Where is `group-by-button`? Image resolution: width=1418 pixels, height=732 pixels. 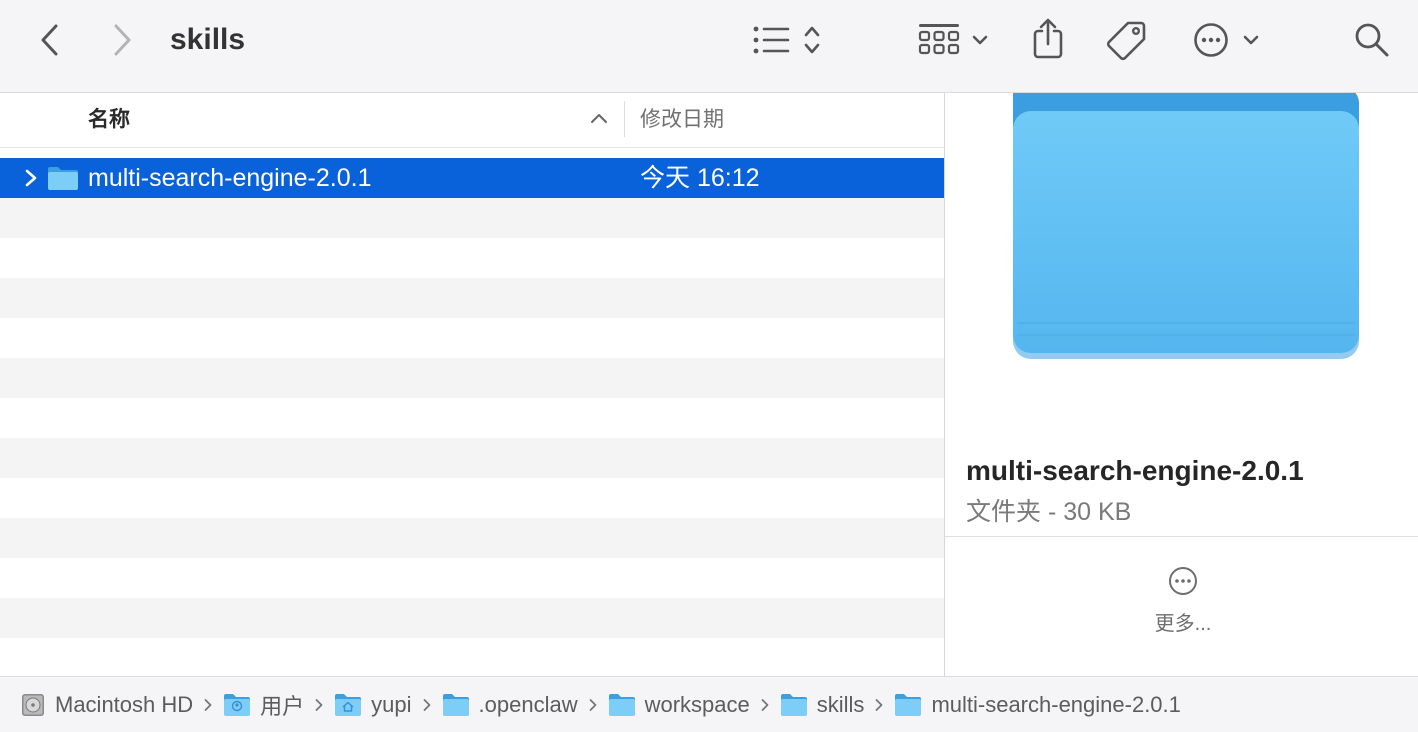 group-by-button is located at coordinates (954, 40).